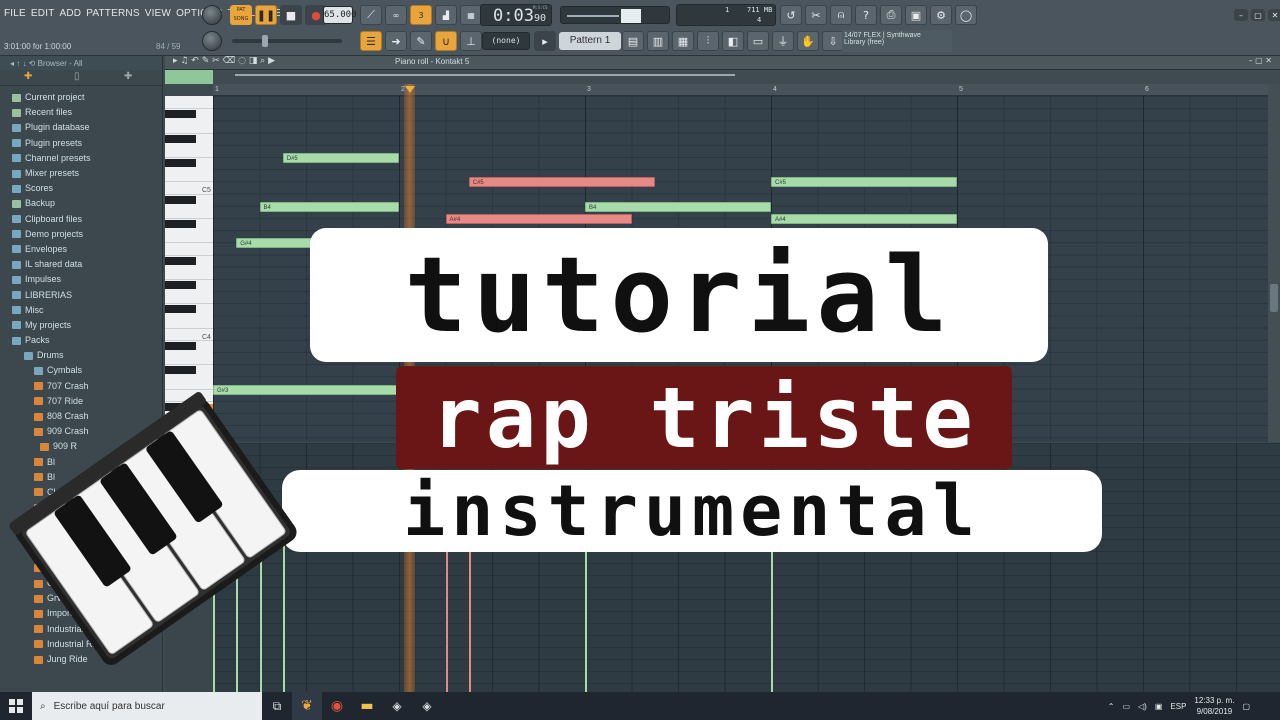 This screenshot has width=1280, height=720. Describe the element at coordinates (816, 15) in the screenshot. I see `cut-button: ✂` at that location.